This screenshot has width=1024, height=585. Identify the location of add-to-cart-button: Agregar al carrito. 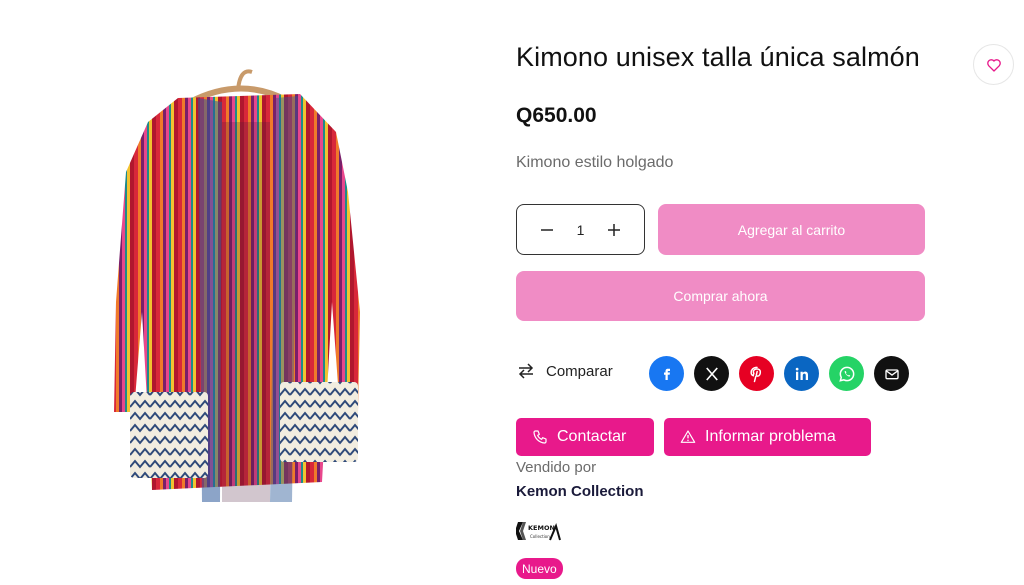
(791, 229).